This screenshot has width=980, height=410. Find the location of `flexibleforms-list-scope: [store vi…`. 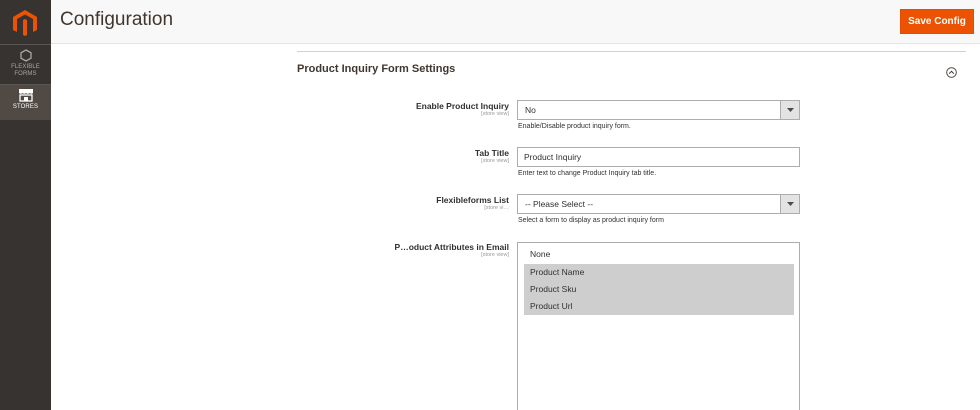

flexibleforms-list-scope: [store vi… is located at coordinates (496, 208).